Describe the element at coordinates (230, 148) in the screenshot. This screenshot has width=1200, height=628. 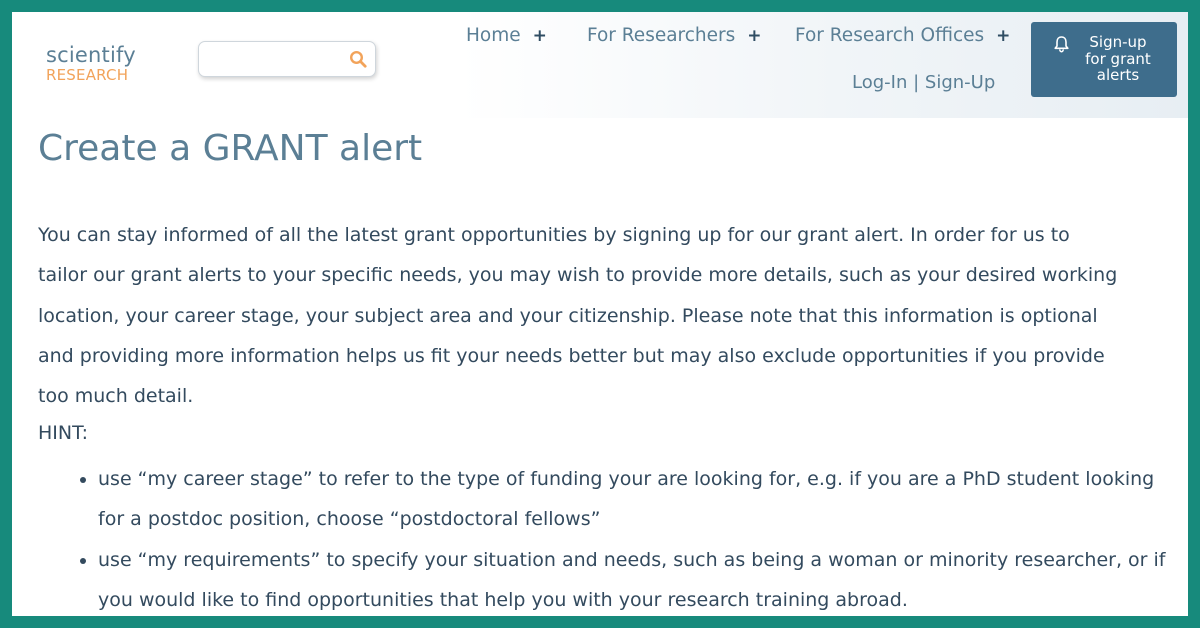
I see `page-title: Create a GRANT alert` at that location.